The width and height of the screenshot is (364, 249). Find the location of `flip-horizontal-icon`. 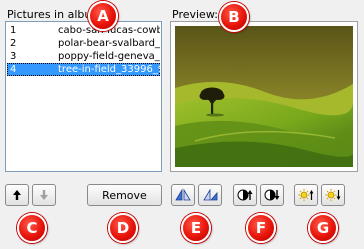

flip-horizontal-icon is located at coordinates (183, 194).